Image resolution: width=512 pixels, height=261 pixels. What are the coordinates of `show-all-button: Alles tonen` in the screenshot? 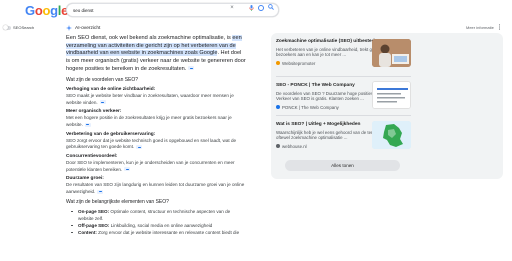 It's located at (342, 165).